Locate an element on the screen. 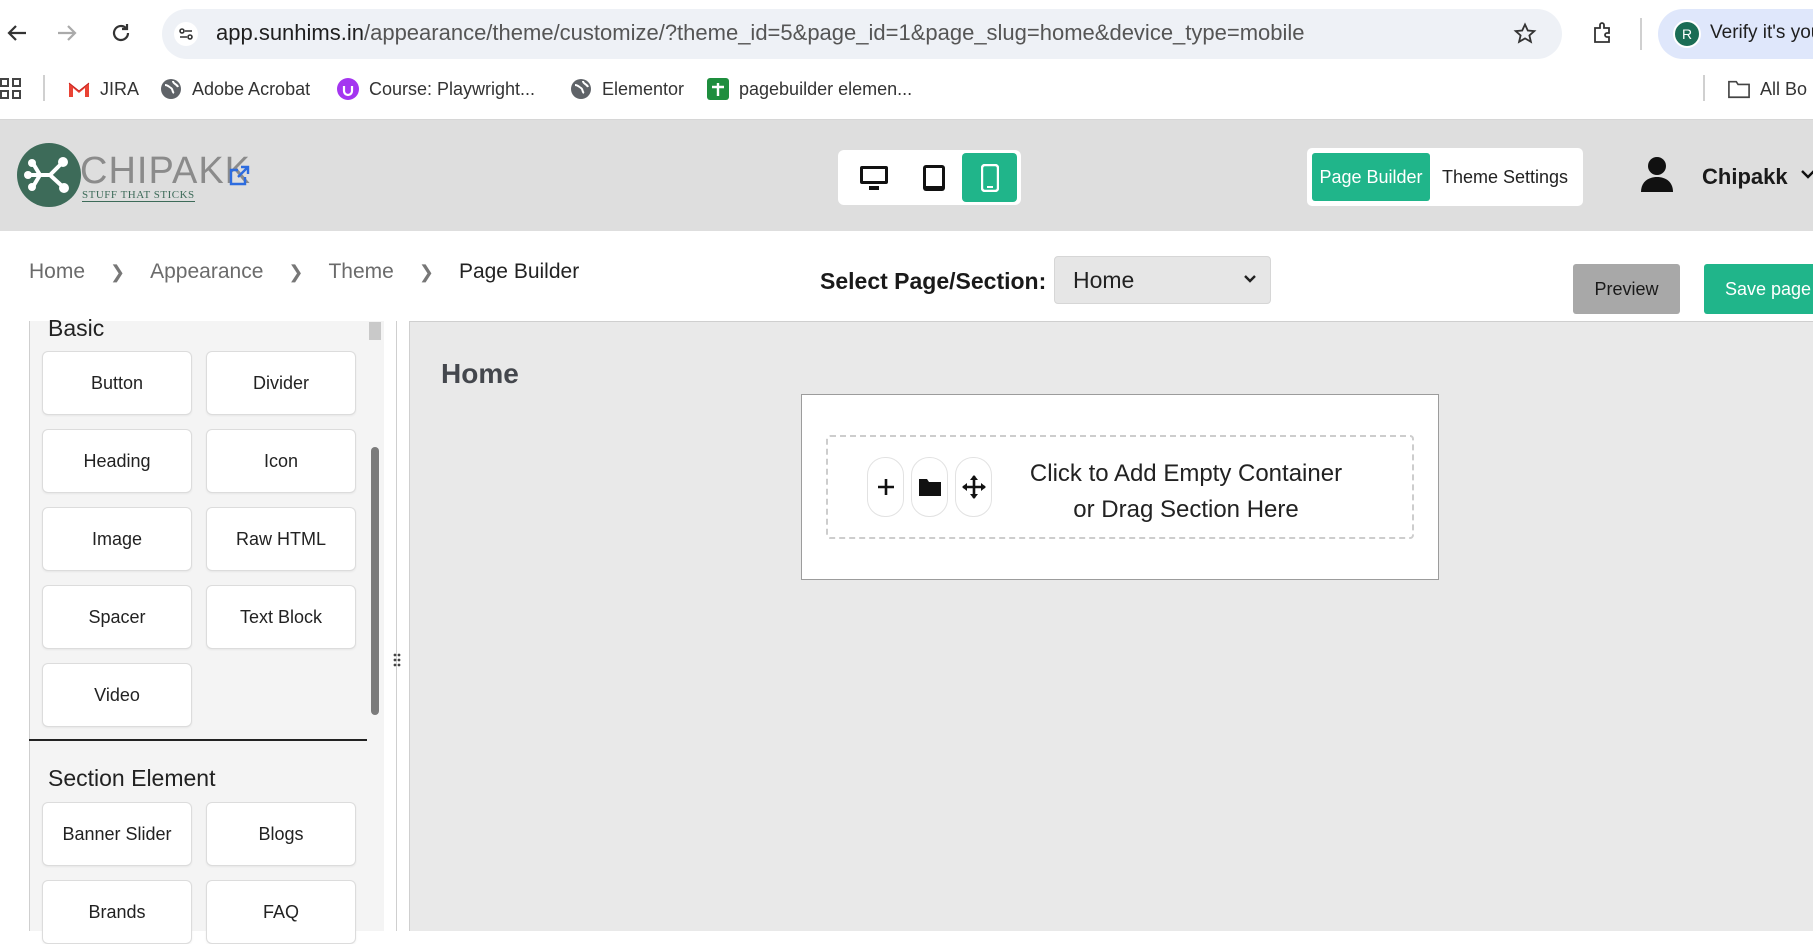  plus-icon is located at coordinates (885, 487).